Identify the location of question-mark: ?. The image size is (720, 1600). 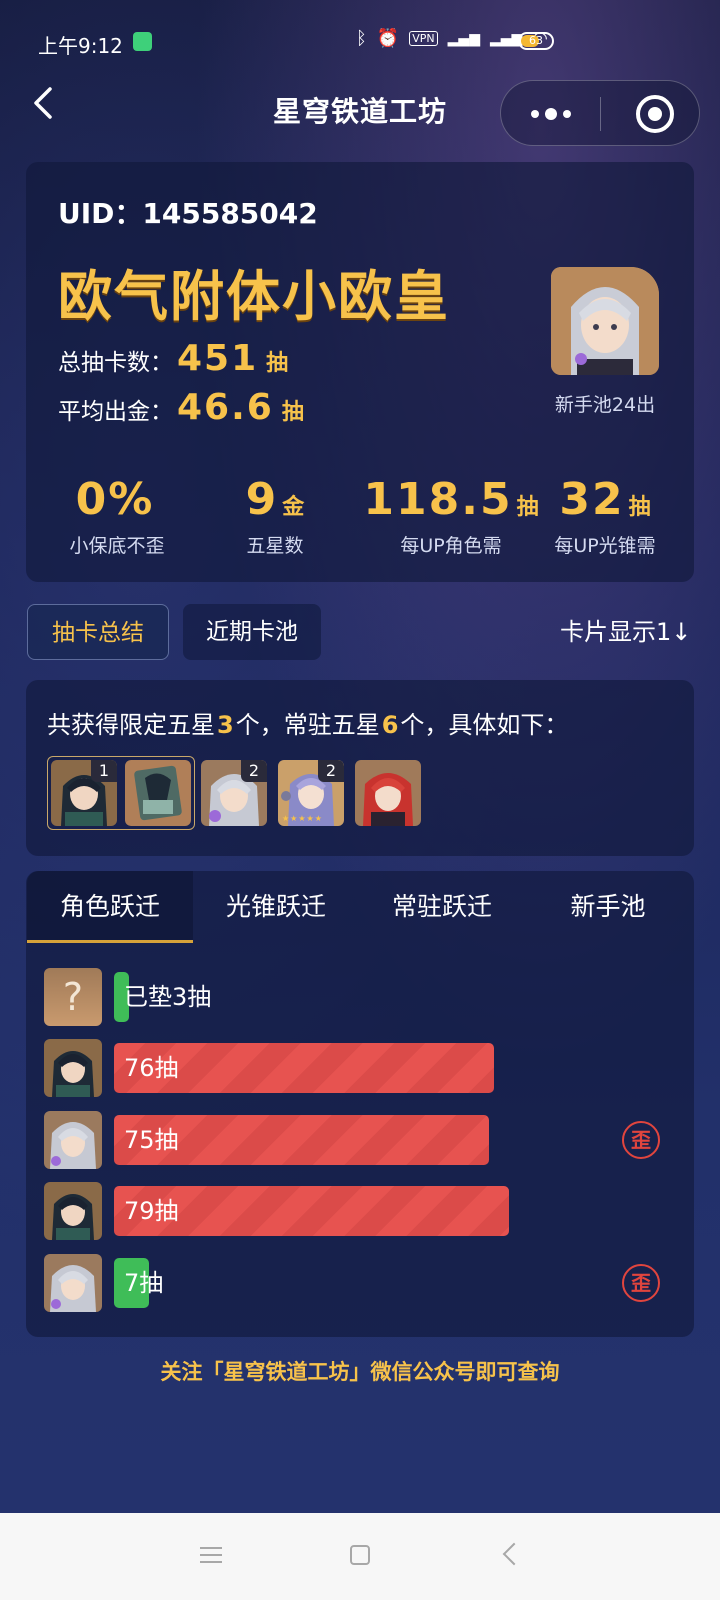
(73, 997).